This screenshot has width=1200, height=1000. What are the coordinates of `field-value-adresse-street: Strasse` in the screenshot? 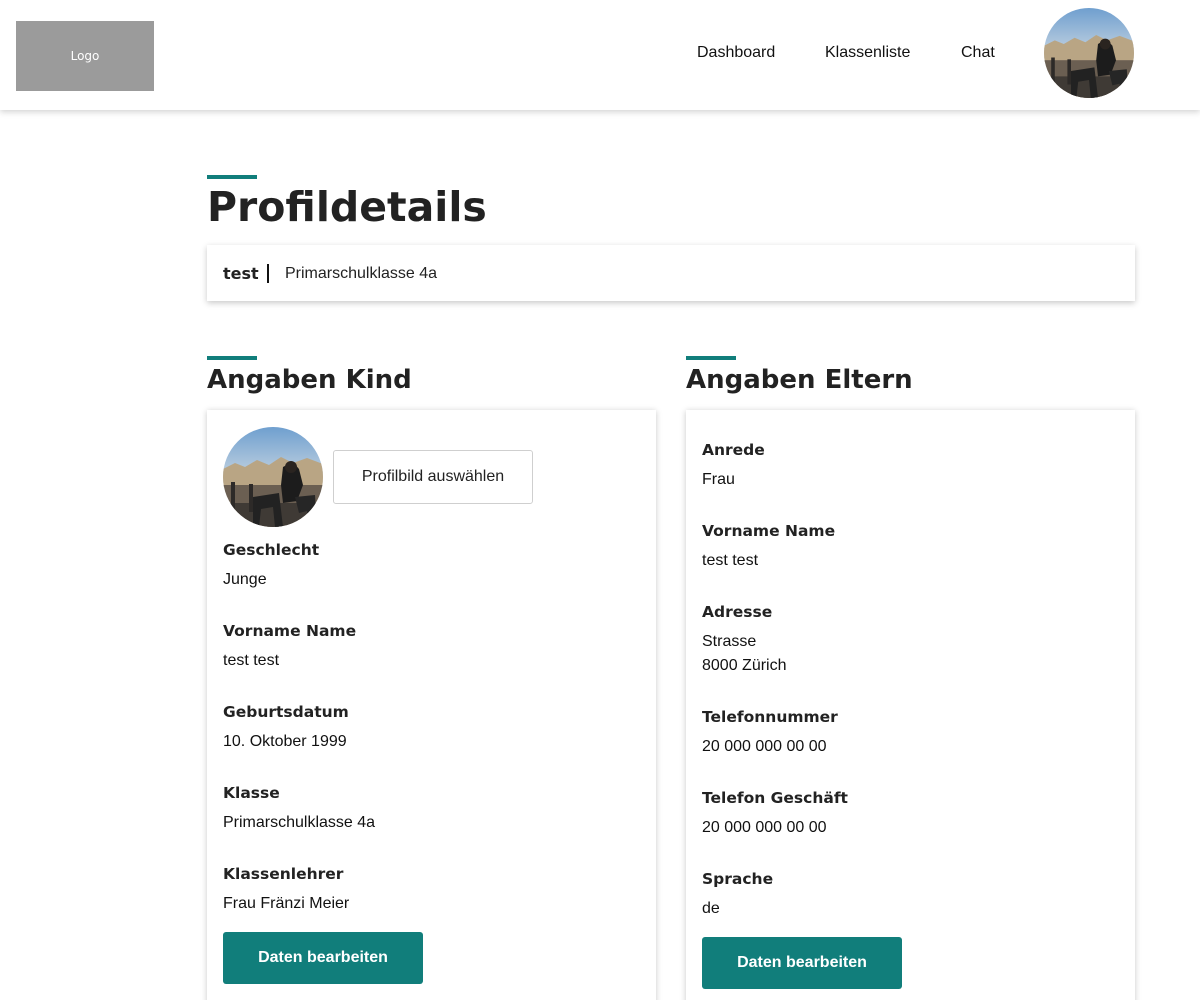 It's located at (729, 641).